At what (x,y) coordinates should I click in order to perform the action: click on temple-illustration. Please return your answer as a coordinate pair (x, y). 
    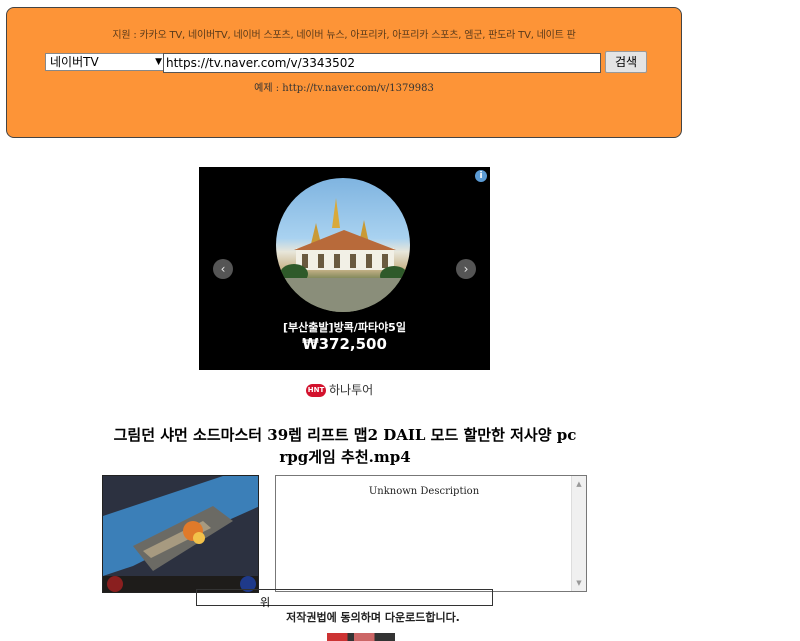
    Looking at the image, I should click on (343, 255).